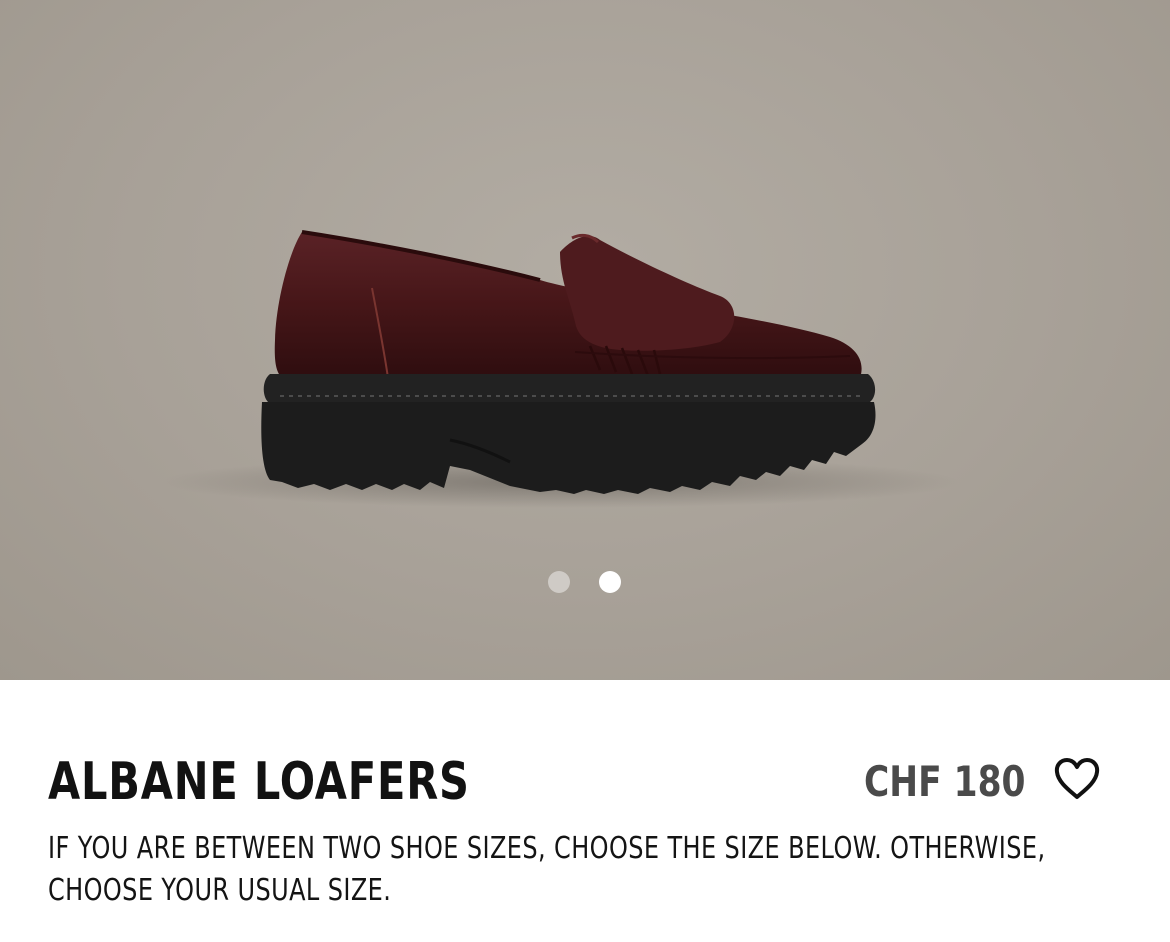  I want to click on product-price: CHF 180, so click(945, 781).